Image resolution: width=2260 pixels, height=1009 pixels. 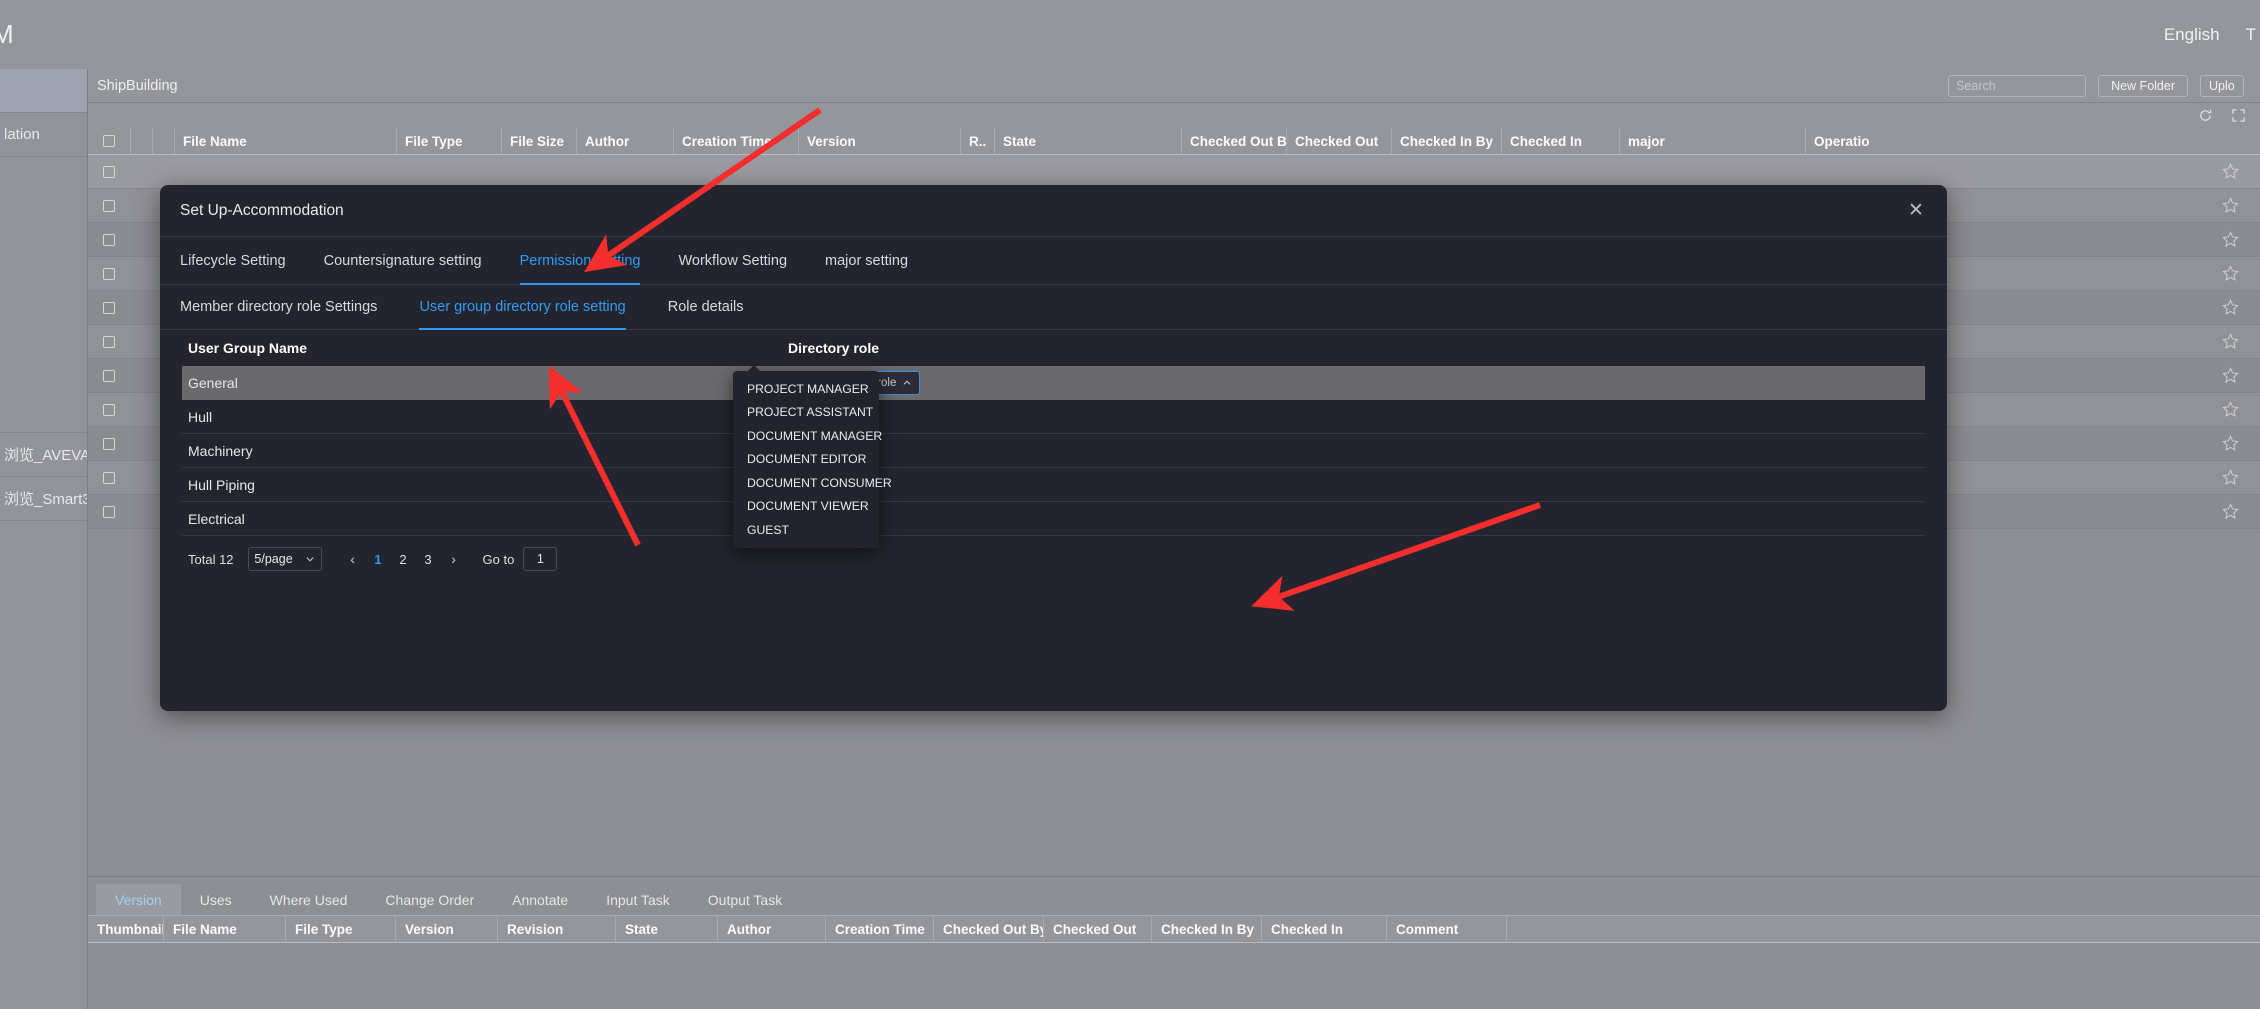 I want to click on tab-uses: Uses, so click(x=216, y=899).